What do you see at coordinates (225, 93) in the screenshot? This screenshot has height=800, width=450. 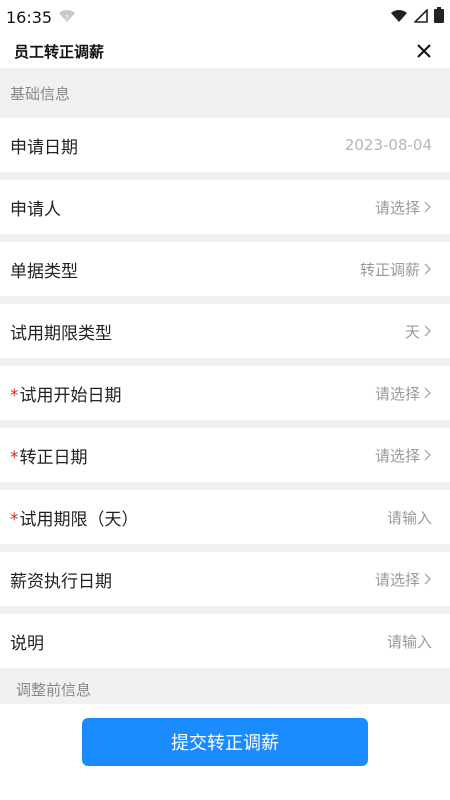 I see `section-header-basic: 基础信息` at bounding box center [225, 93].